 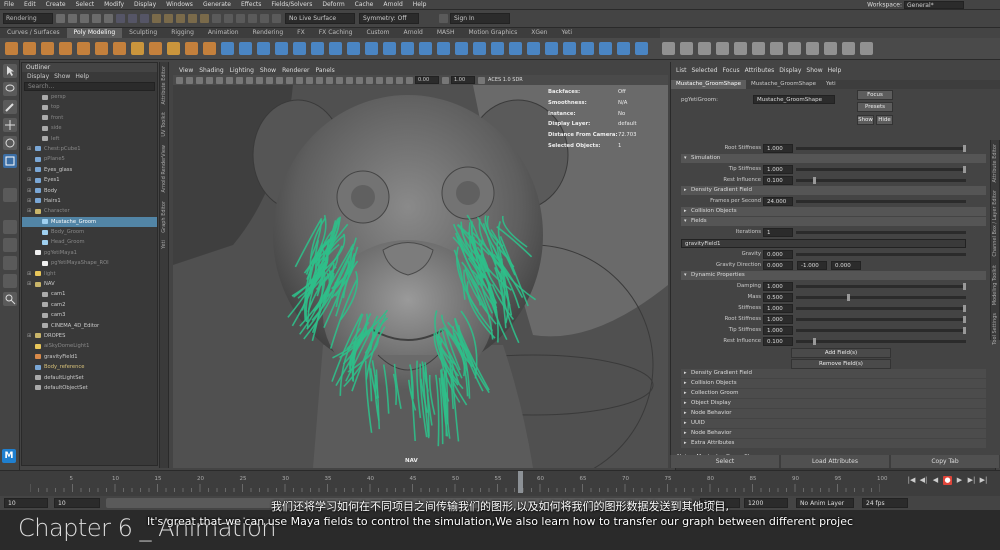 I want to click on shelf-tool-9-icon, so click(x=155, y=48).